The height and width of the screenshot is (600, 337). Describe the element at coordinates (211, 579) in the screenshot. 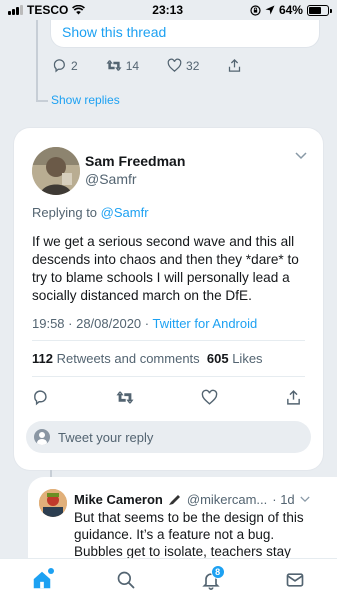

I see `nav-notifications: 8` at that location.